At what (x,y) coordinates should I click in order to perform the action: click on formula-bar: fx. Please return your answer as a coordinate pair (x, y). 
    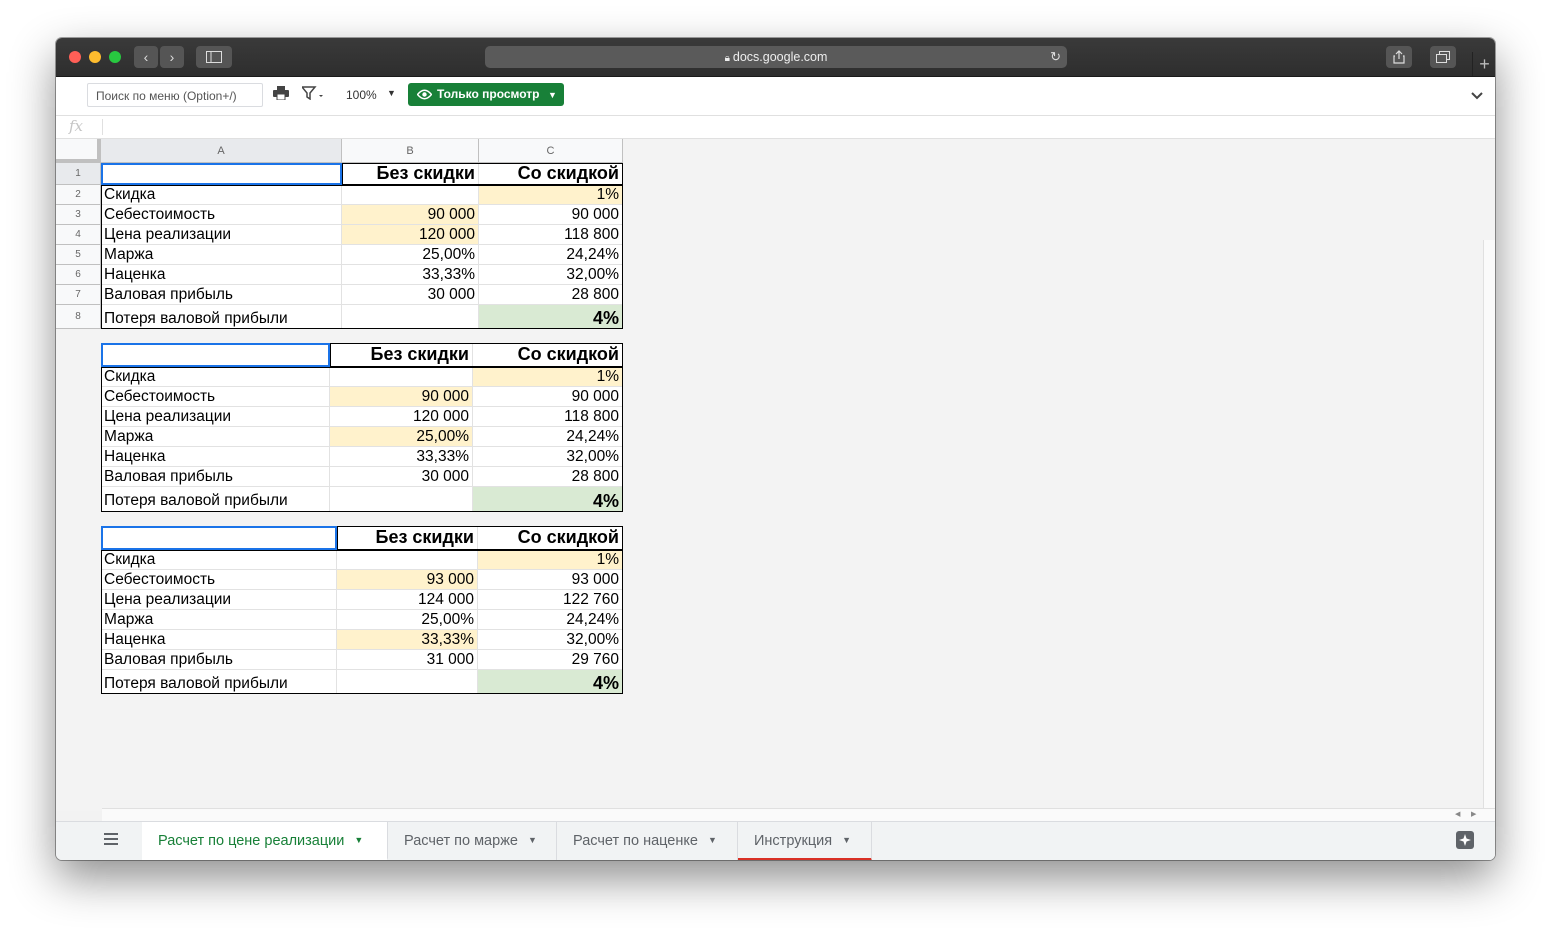
    Looking at the image, I should click on (775, 127).